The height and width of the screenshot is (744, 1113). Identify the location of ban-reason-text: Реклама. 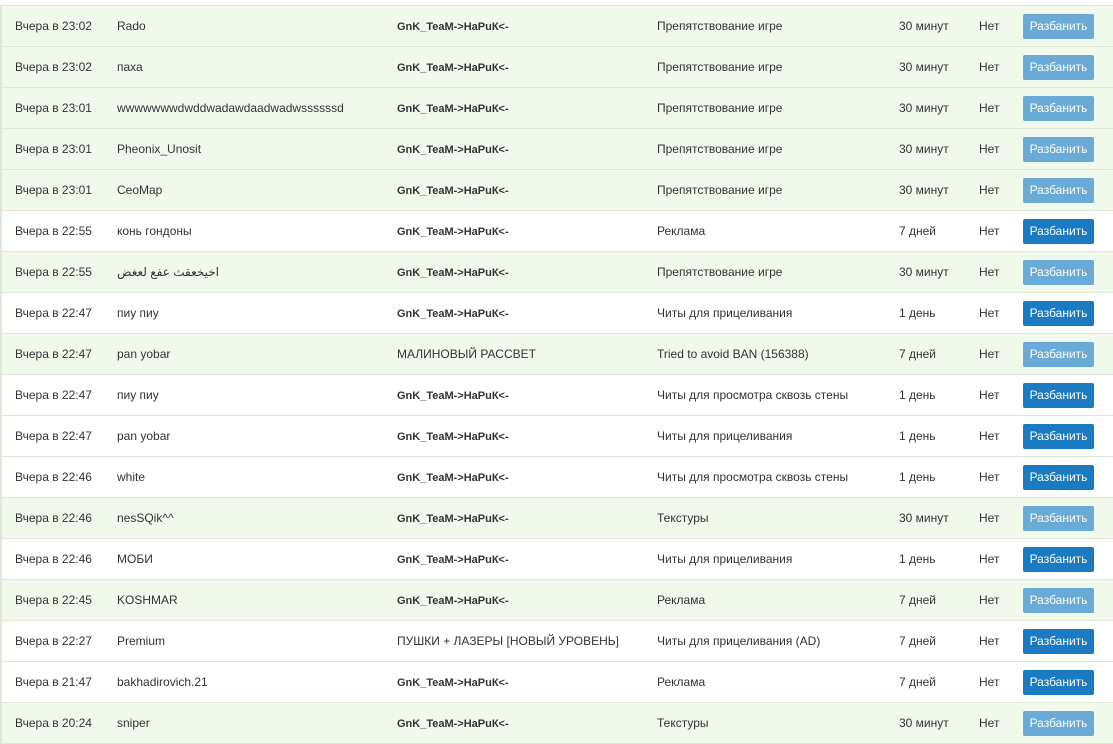
(681, 231).